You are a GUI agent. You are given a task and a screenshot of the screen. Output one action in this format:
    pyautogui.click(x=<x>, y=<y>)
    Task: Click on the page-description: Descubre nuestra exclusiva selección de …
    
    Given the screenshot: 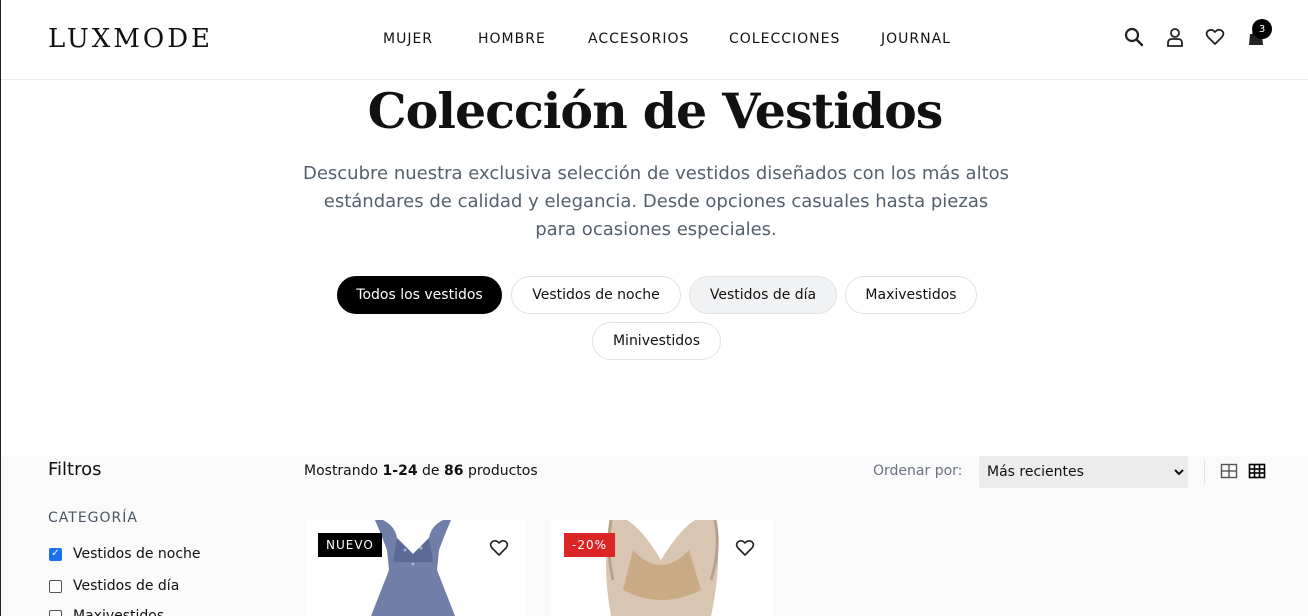 What is the action you would take?
    pyautogui.click(x=656, y=201)
    